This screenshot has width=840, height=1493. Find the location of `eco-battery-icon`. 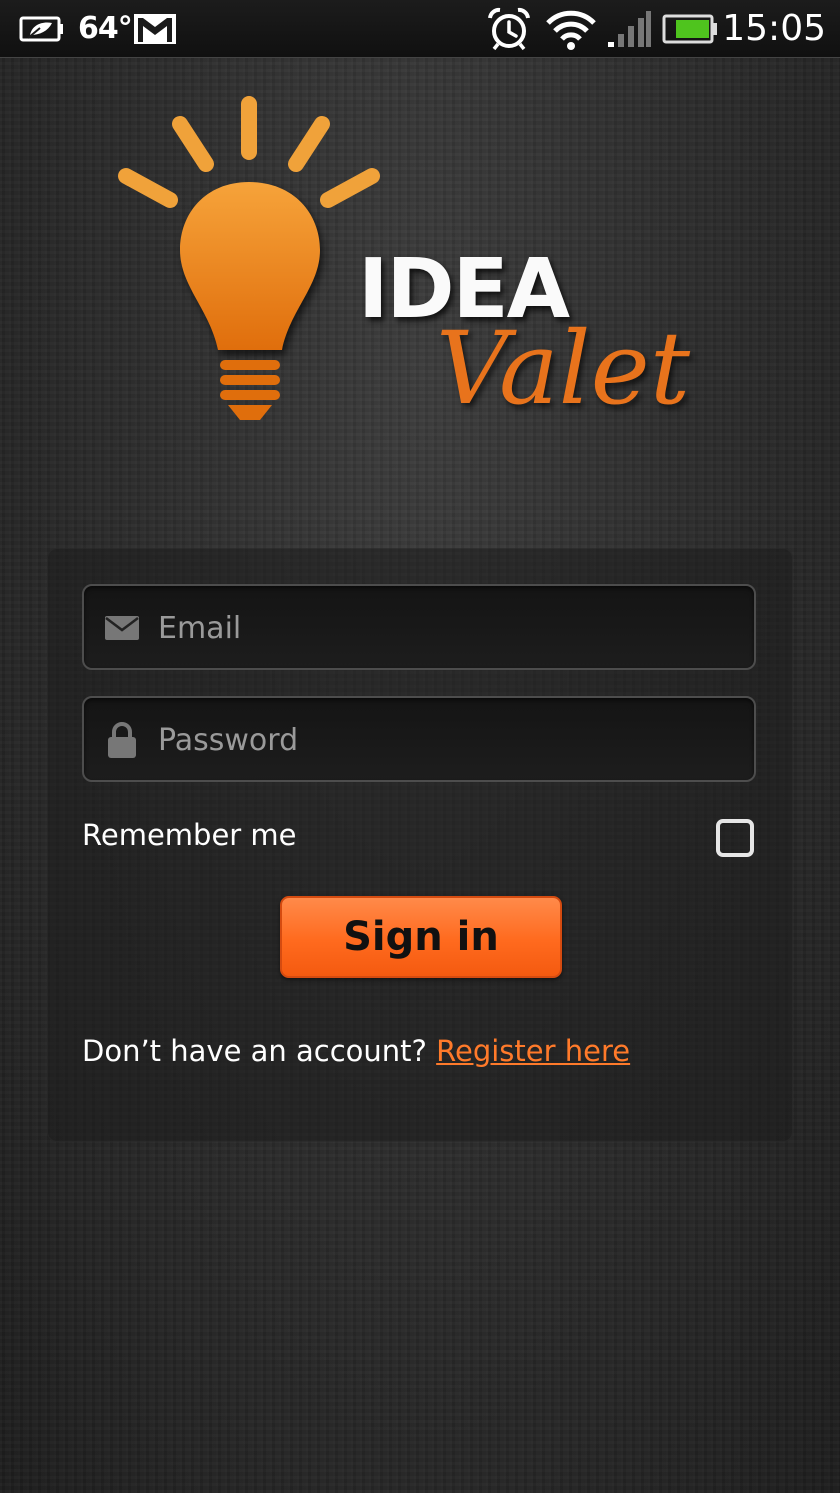

eco-battery-icon is located at coordinates (42, 28).